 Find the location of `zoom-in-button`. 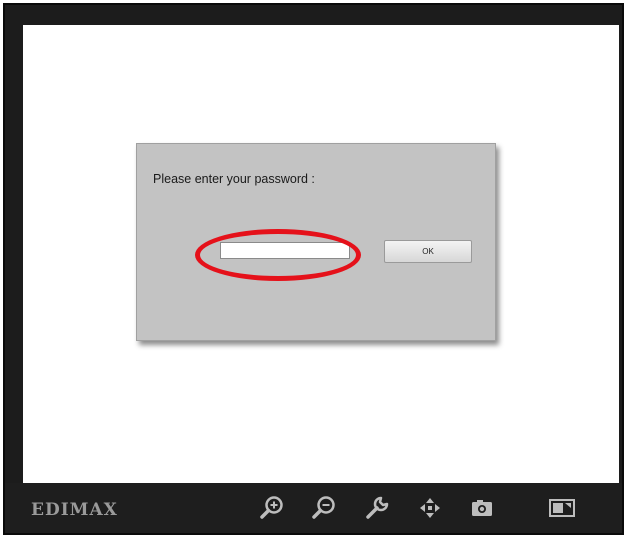

zoom-in-button is located at coordinates (272, 508).